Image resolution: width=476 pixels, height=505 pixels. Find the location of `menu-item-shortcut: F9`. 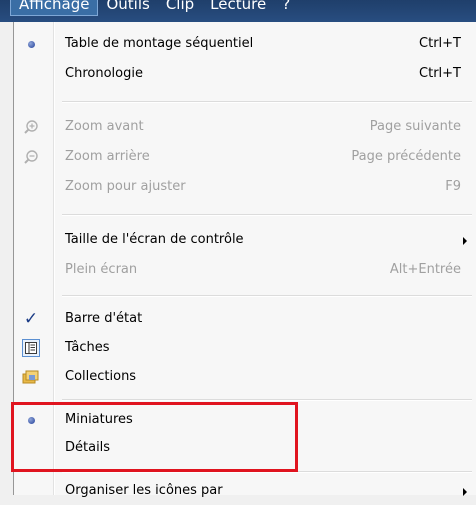

menu-item-shortcut: F9 is located at coordinates (453, 186).